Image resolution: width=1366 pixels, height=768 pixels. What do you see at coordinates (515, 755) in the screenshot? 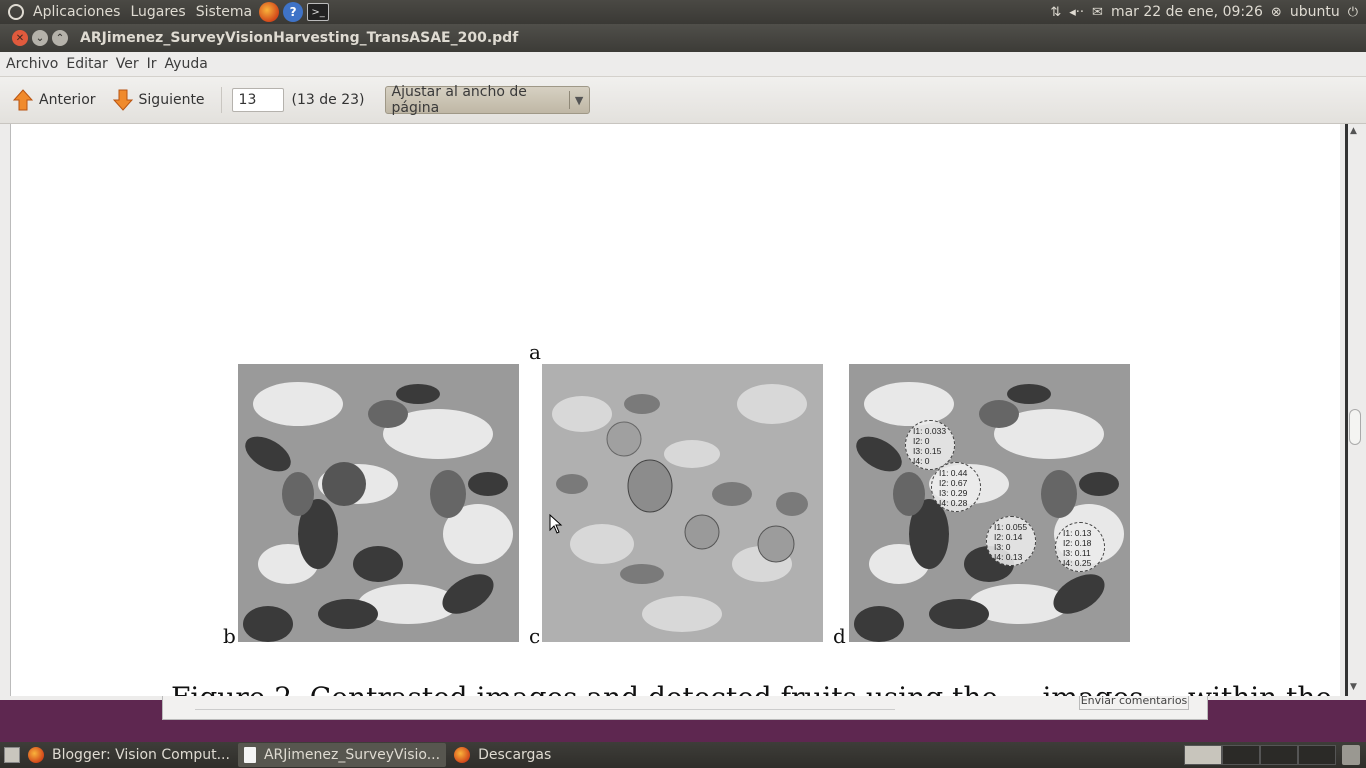
I see `taskbar-item-label: Descargas` at bounding box center [515, 755].